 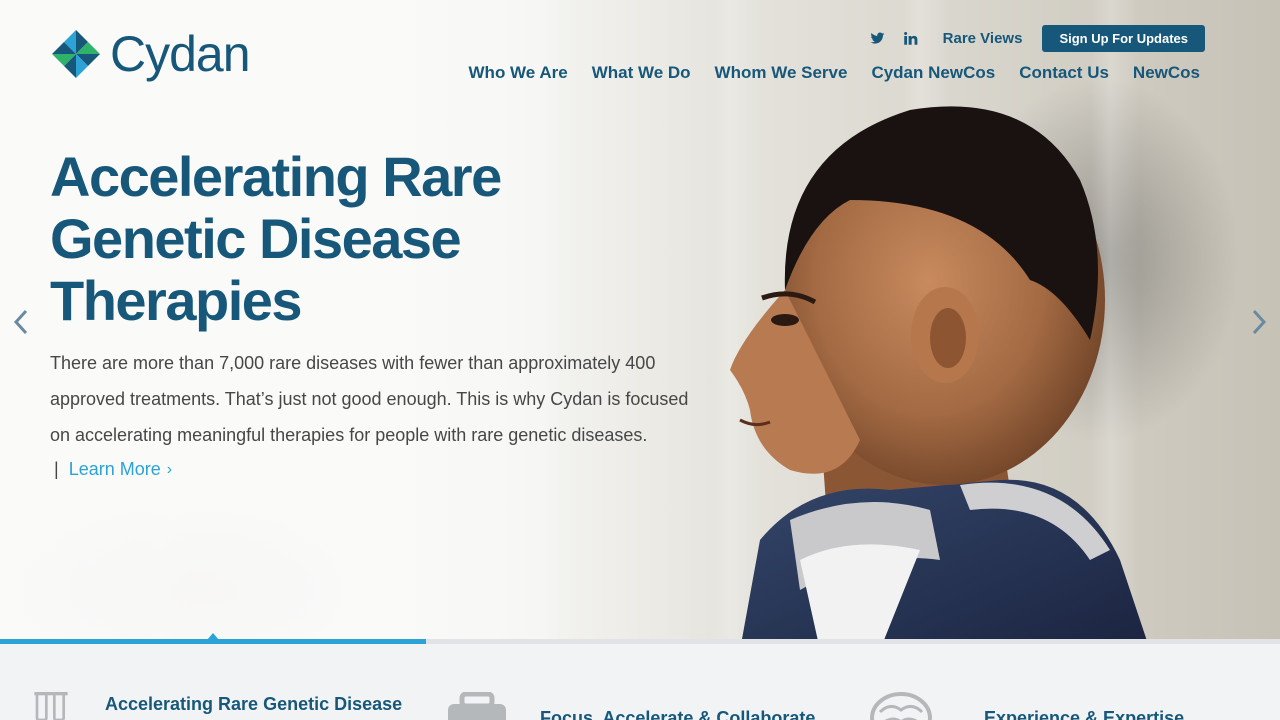 I want to click on feature-item: Accelerating Rare Genetic Disease, so click(x=215, y=706).